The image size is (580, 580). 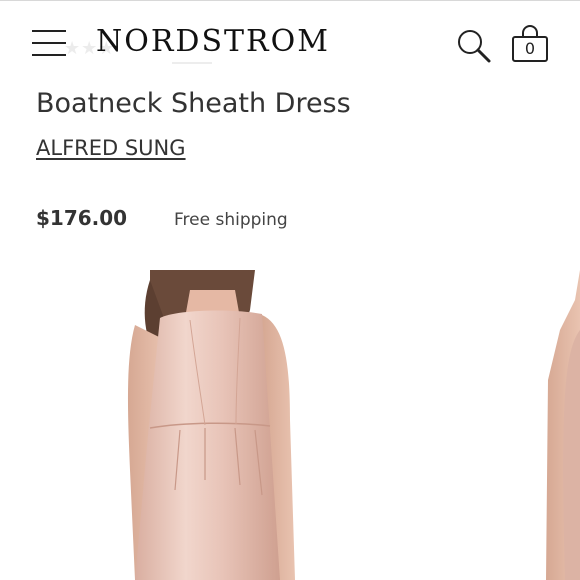 I want to click on hamburger-menu-icon, so click(x=49, y=43).